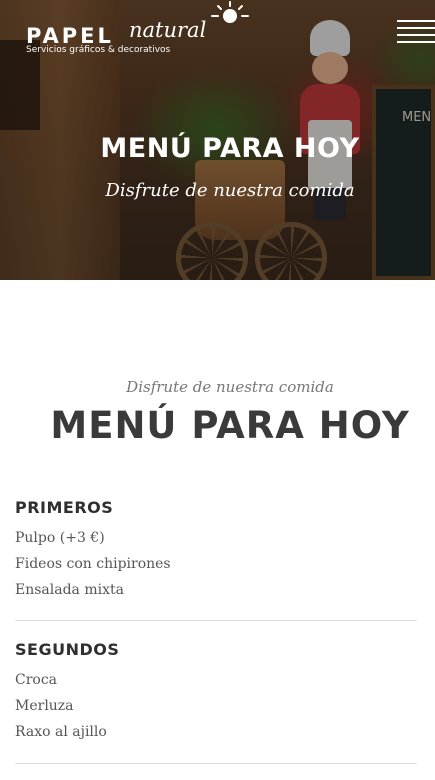 This screenshot has height=780, width=435. Describe the element at coordinates (168, 30) in the screenshot. I see `logo-brand-script: natural` at that location.